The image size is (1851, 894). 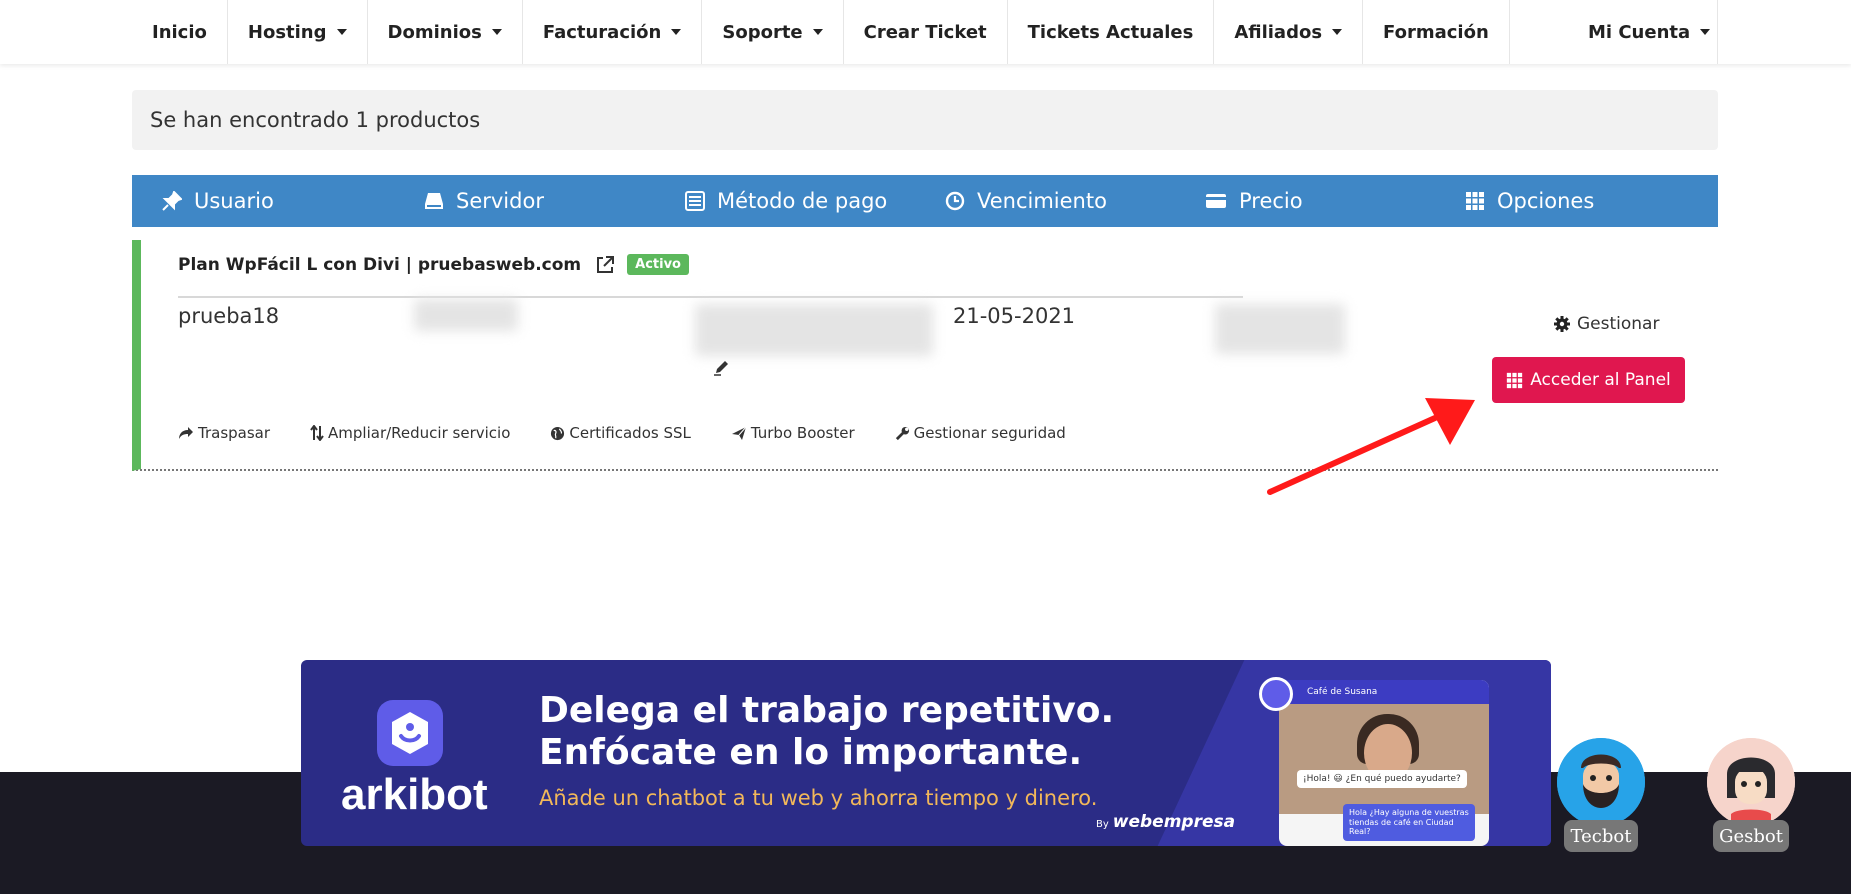 What do you see at coordinates (1600, 380) in the screenshot?
I see `access-panel-label: Acceder al Panel` at bounding box center [1600, 380].